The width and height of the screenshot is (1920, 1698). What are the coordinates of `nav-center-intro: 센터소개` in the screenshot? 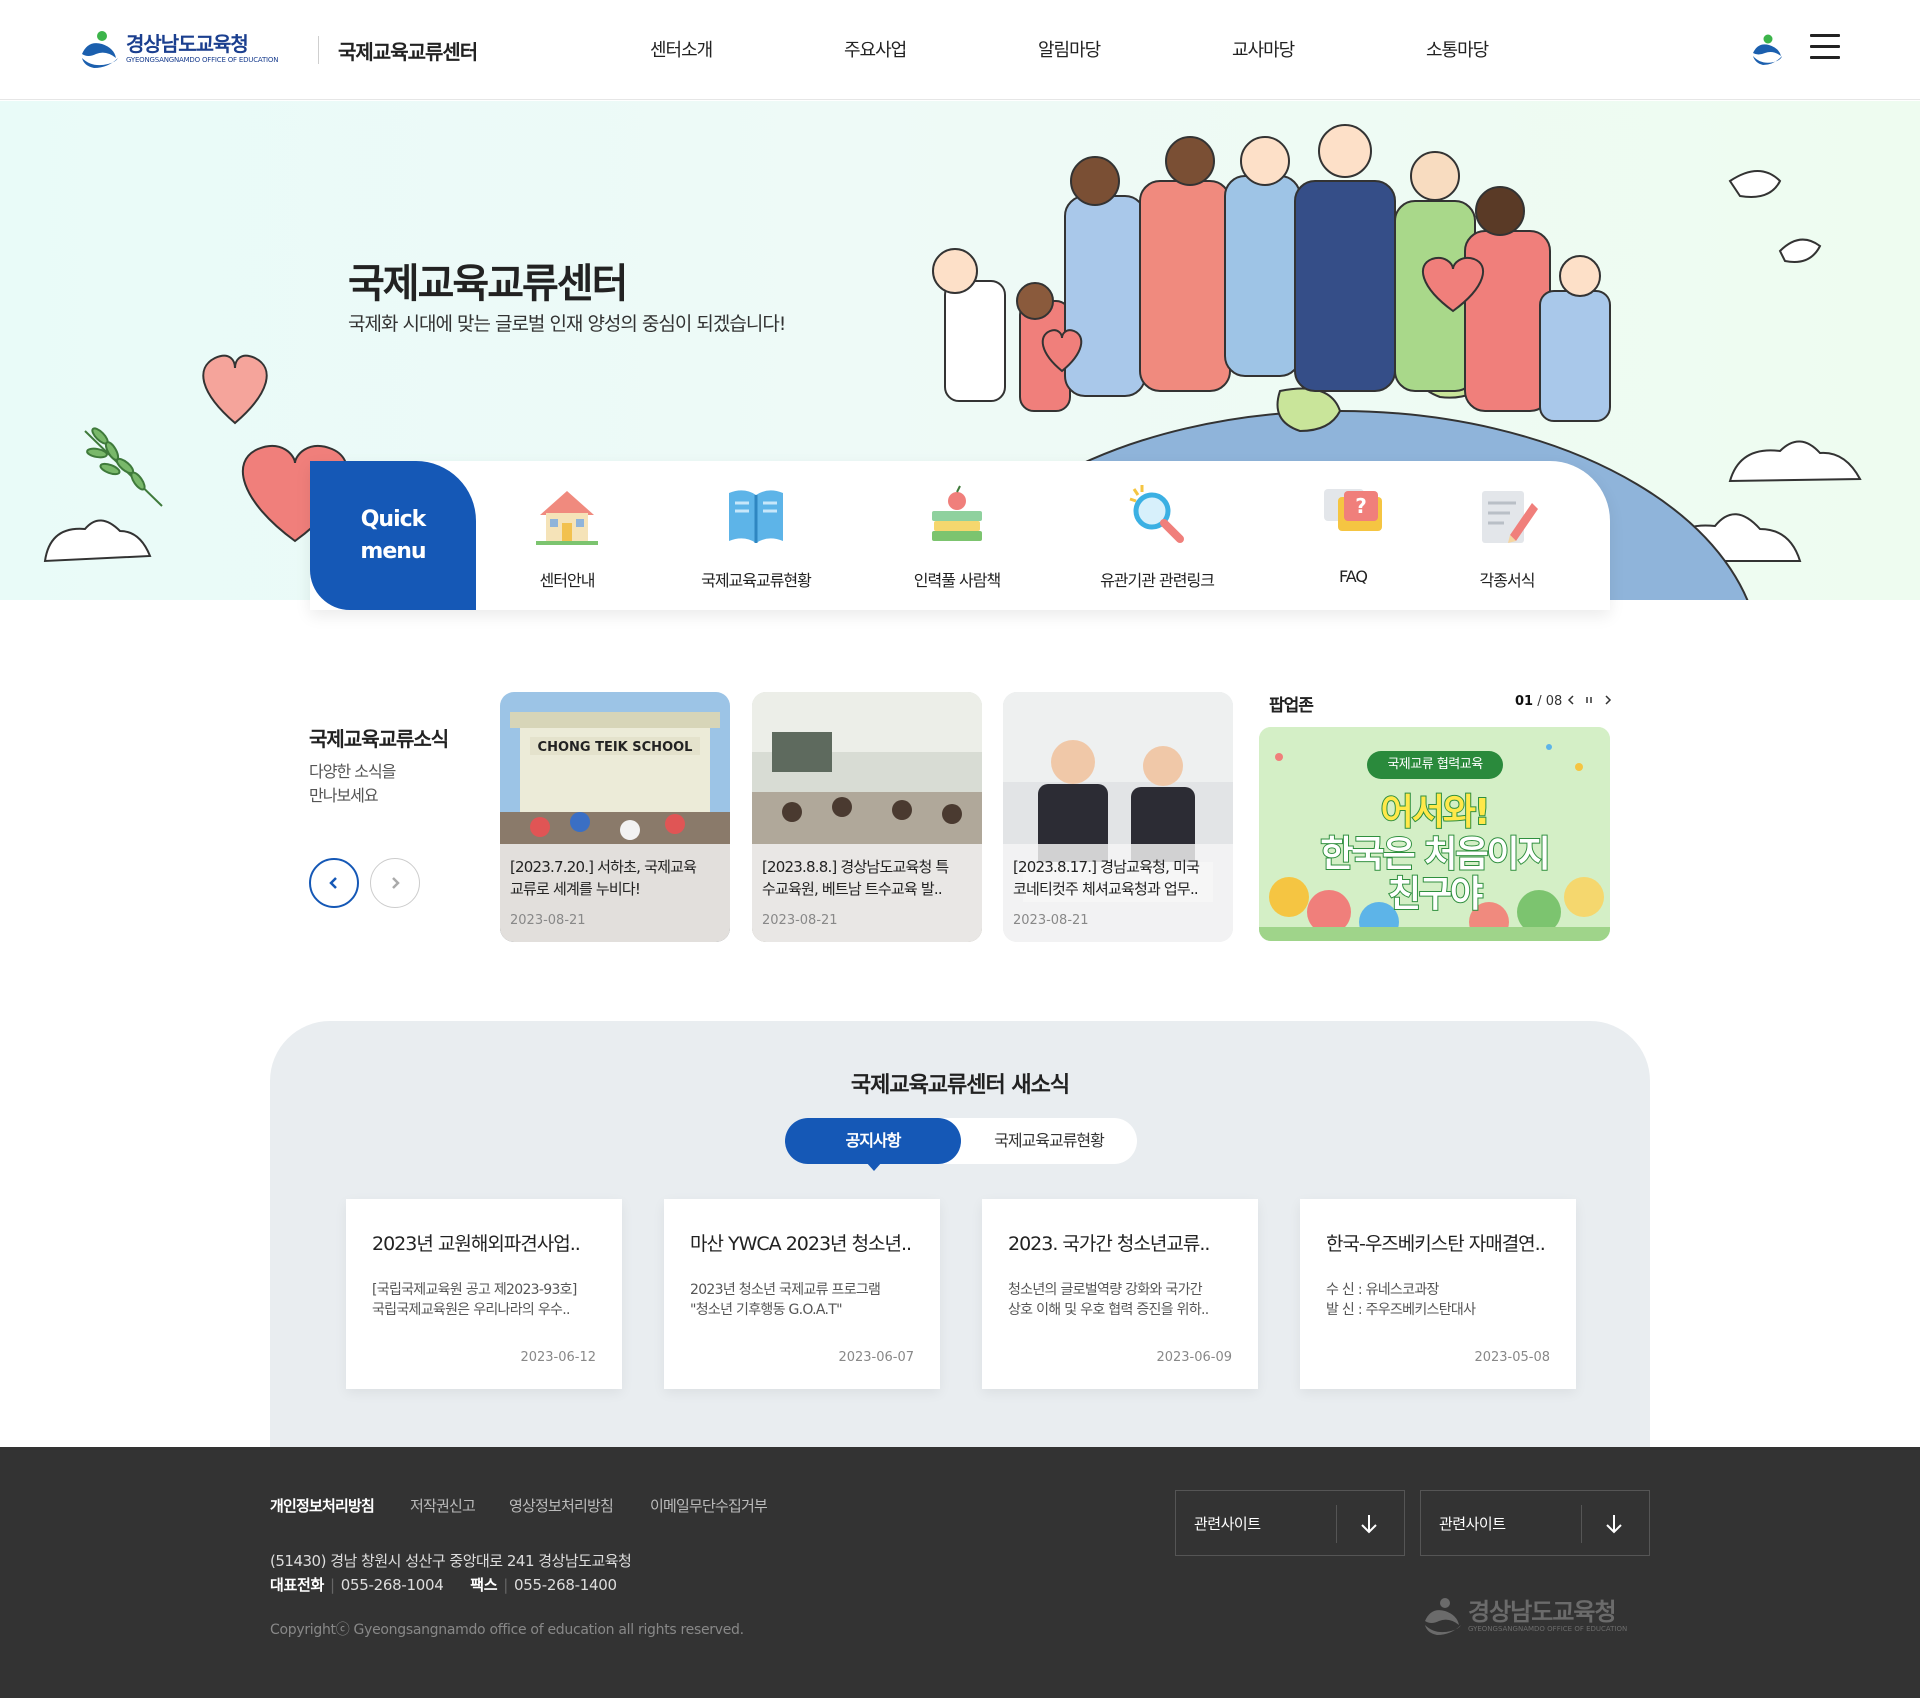 It's located at (747, 49).